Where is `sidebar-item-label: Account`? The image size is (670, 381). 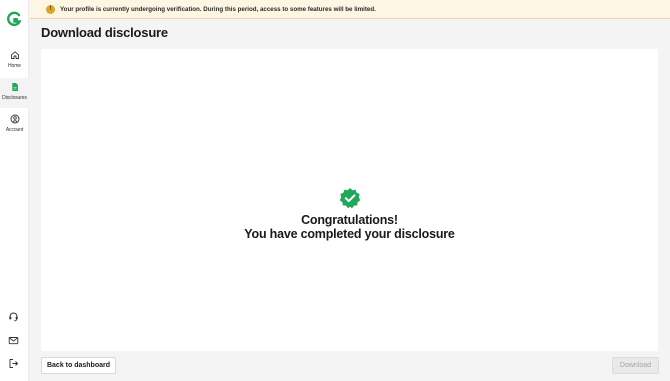
sidebar-item-label: Account is located at coordinates (14, 130).